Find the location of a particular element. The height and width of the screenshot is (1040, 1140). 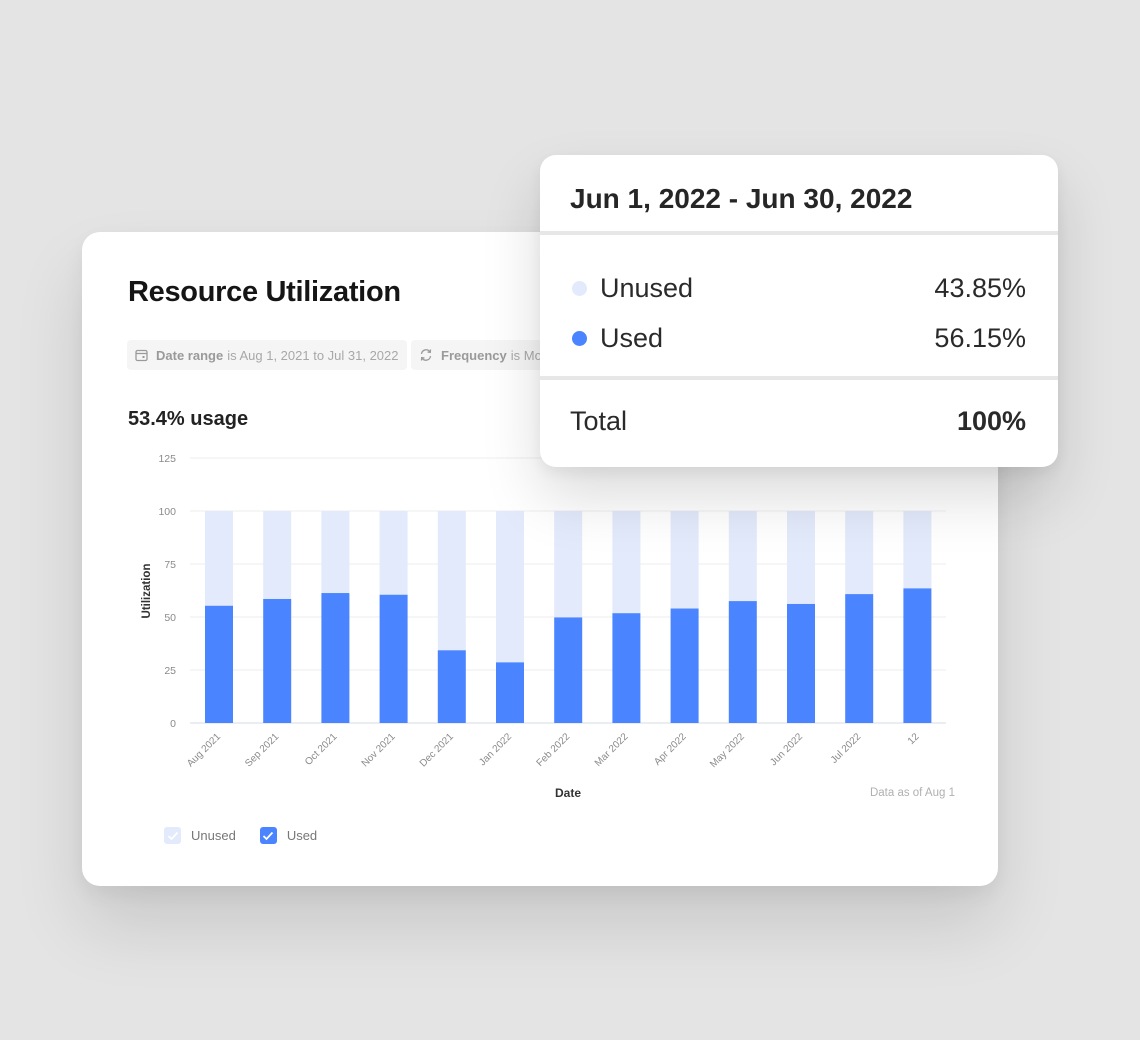

y-tick-label: 50 is located at coordinates (170, 618).